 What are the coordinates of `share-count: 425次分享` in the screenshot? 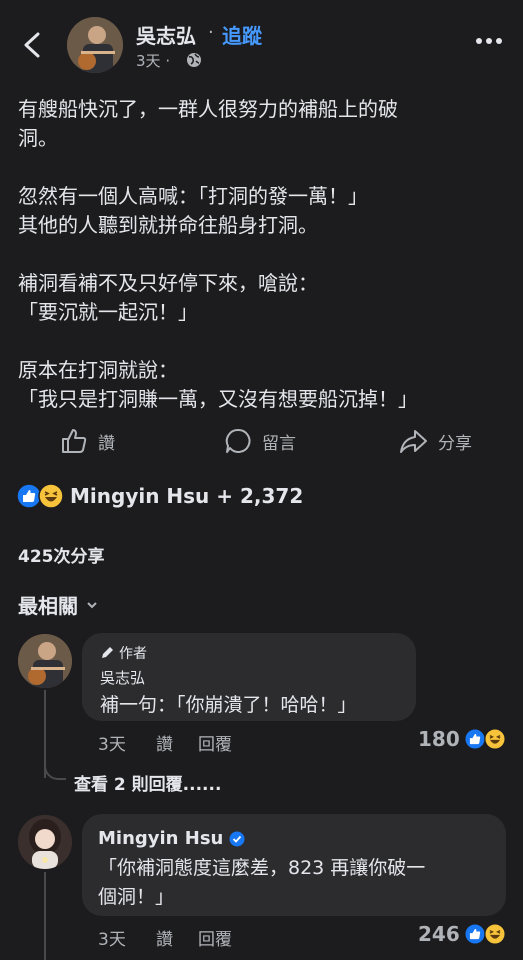 It's located at (61, 554).